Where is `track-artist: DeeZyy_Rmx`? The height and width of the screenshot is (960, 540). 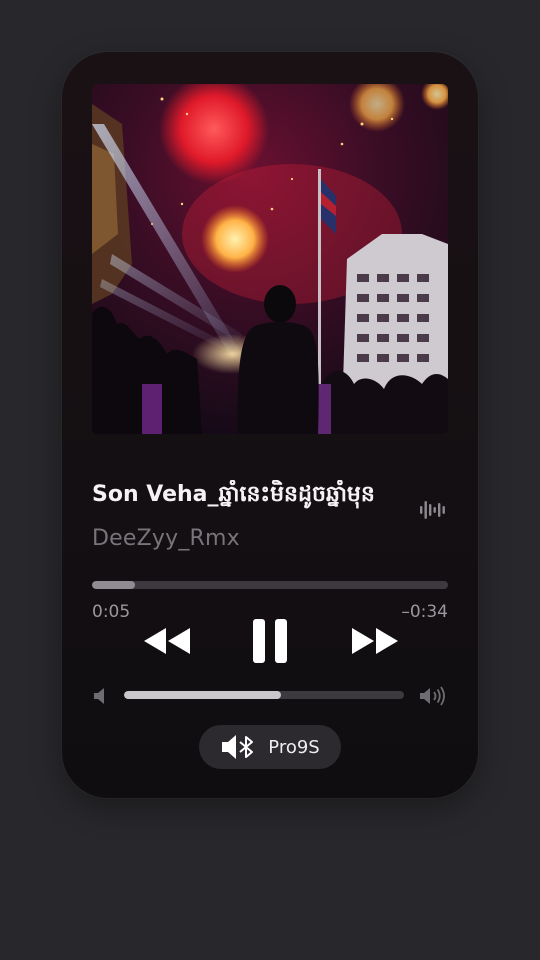 track-artist: DeeZyy_Rmx is located at coordinates (166, 538).